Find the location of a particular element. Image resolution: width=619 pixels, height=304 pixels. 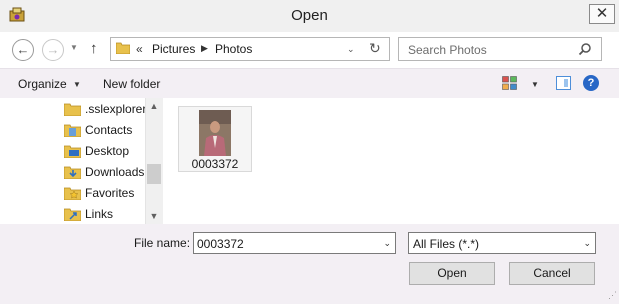

close-button: ✕ is located at coordinates (602, 14).